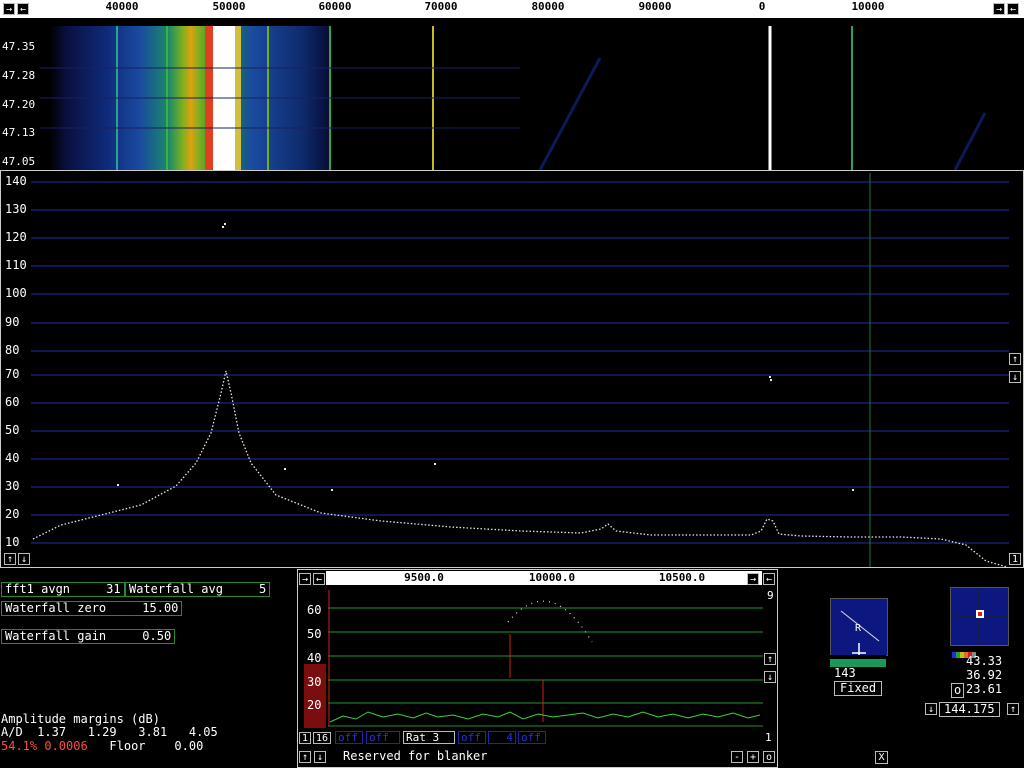  What do you see at coordinates (964, 650) in the screenshot?
I see `polarization-color-scale` at bounding box center [964, 650].